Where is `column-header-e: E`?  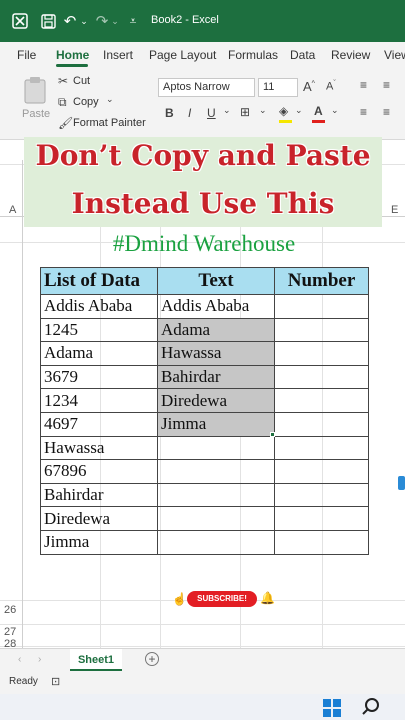 column-header-e: E is located at coordinates (394, 210).